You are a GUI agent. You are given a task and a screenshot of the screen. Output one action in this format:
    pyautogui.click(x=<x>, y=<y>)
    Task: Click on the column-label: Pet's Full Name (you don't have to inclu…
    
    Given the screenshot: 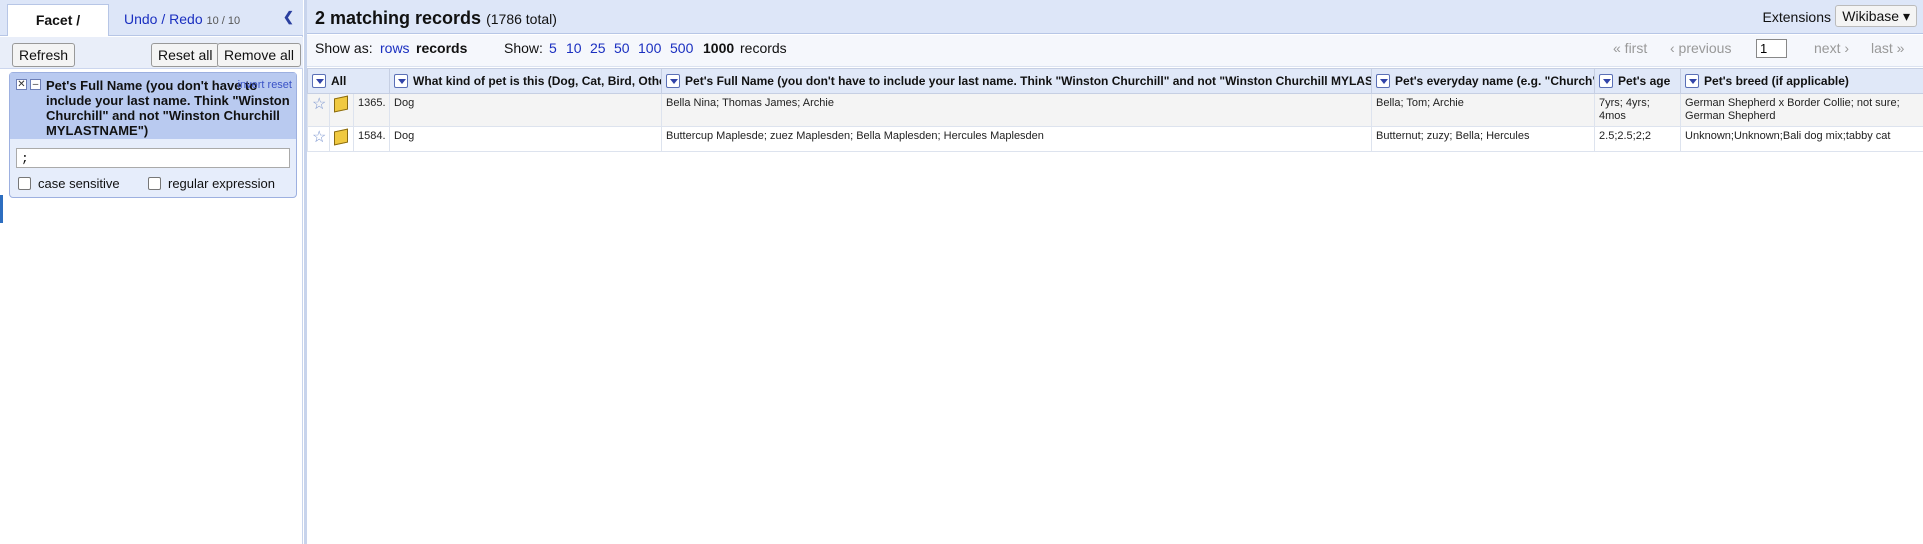 What is the action you would take?
    pyautogui.click(x=1028, y=80)
    